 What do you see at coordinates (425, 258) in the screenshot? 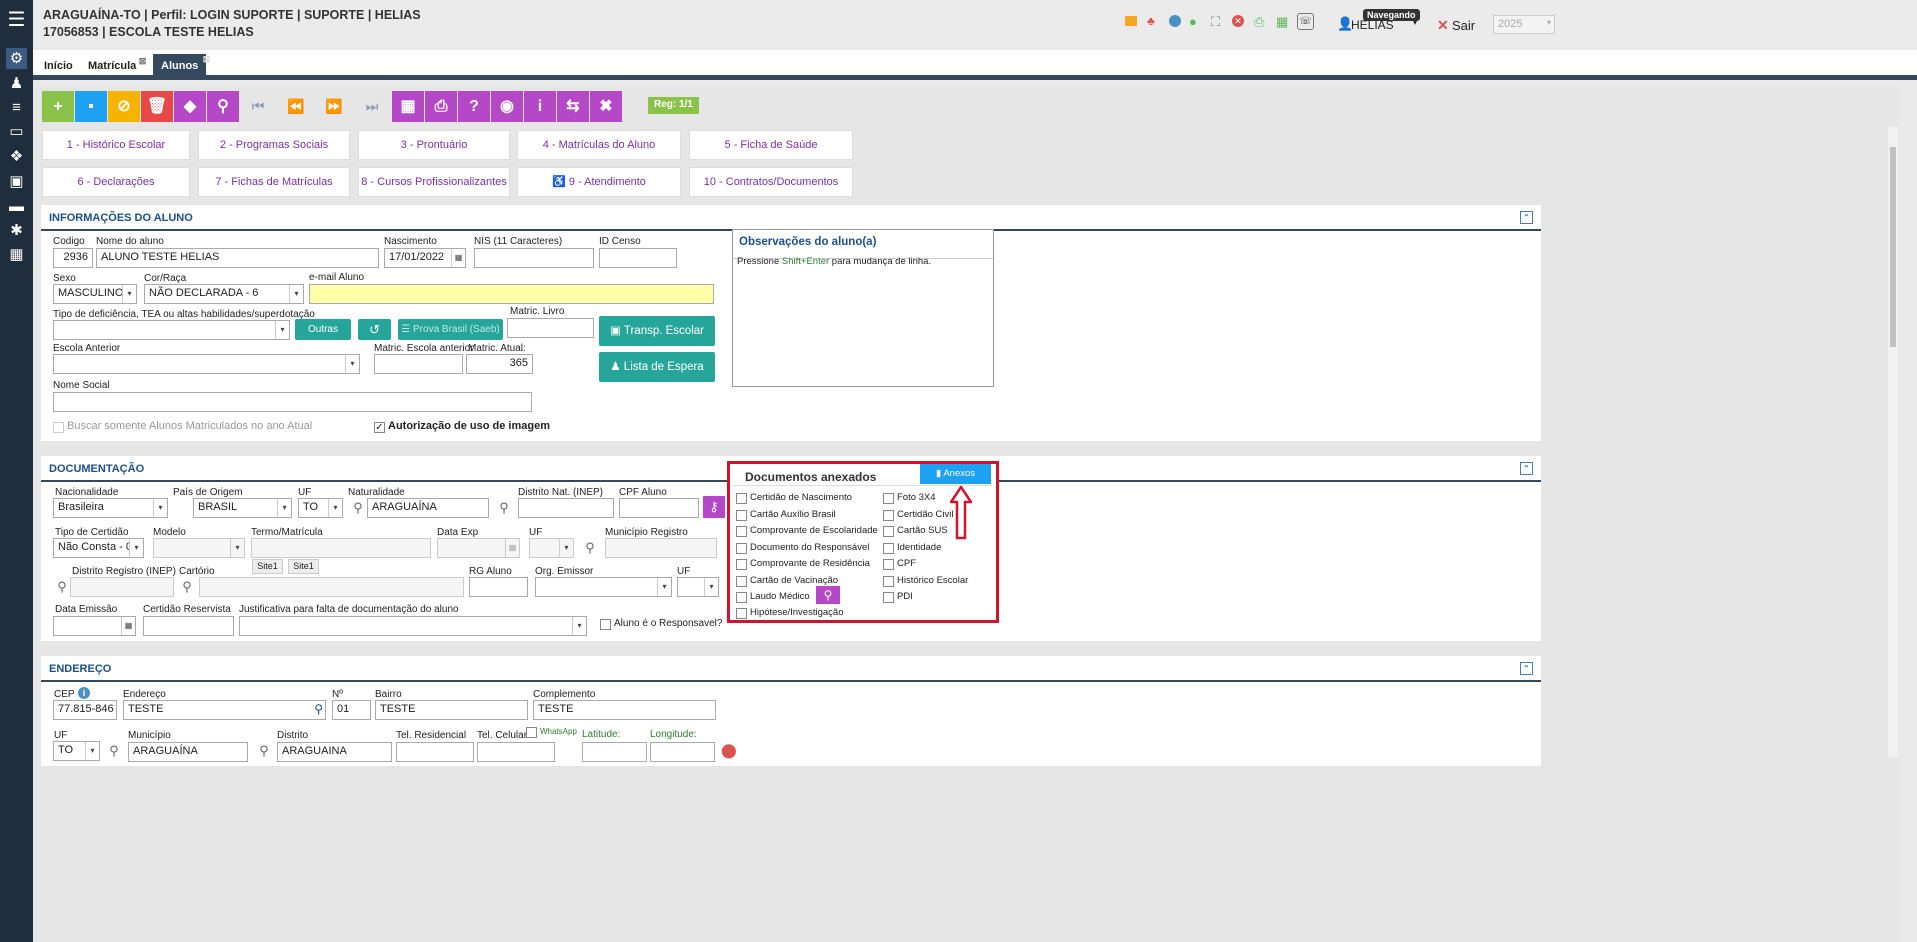
I see `nascimento-field: 17/01/2022 ▦` at bounding box center [425, 258].